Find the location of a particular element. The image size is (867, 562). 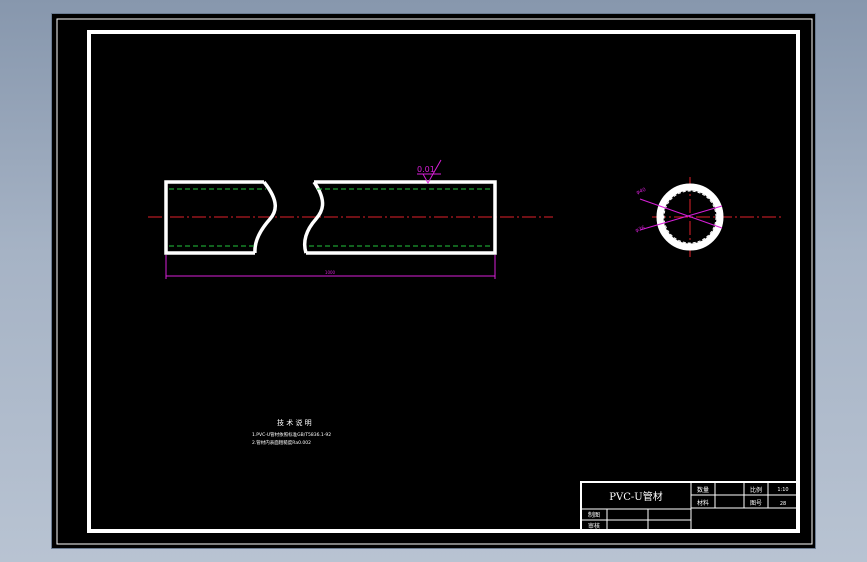

outer-diameter-text: φ40 is located at coordinates (641, 191).